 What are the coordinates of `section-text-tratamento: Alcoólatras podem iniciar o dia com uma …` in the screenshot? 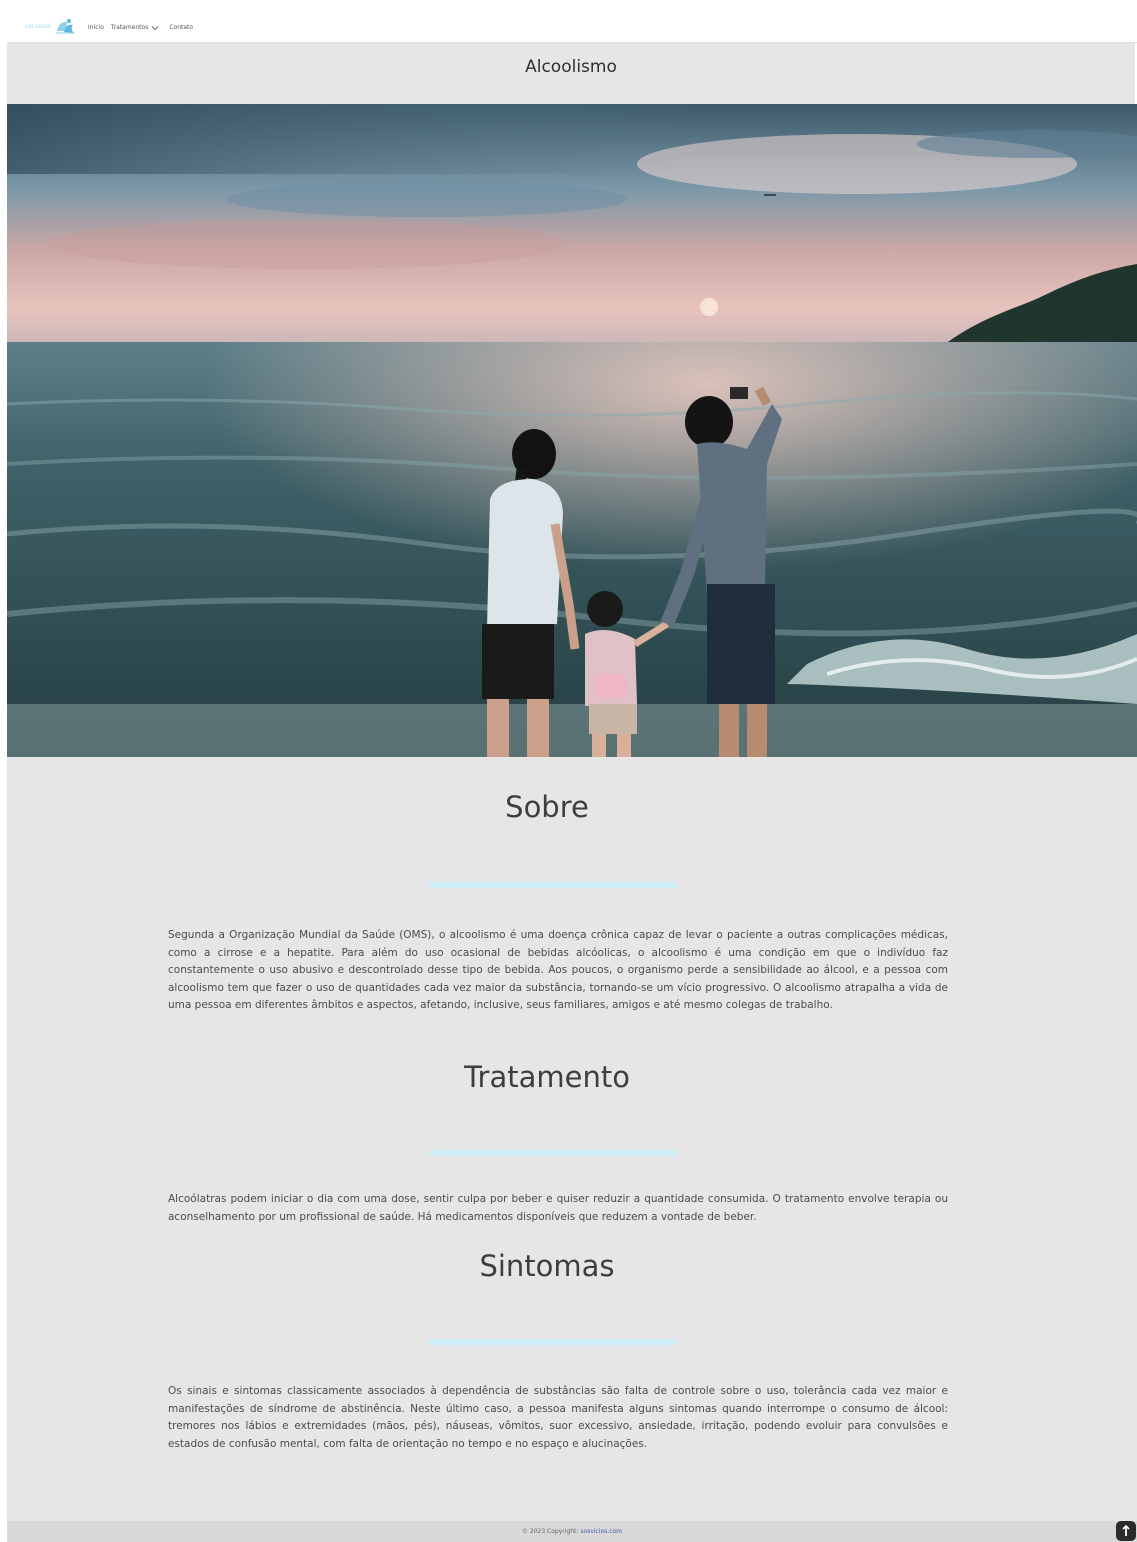 It's located at (558, 1208).